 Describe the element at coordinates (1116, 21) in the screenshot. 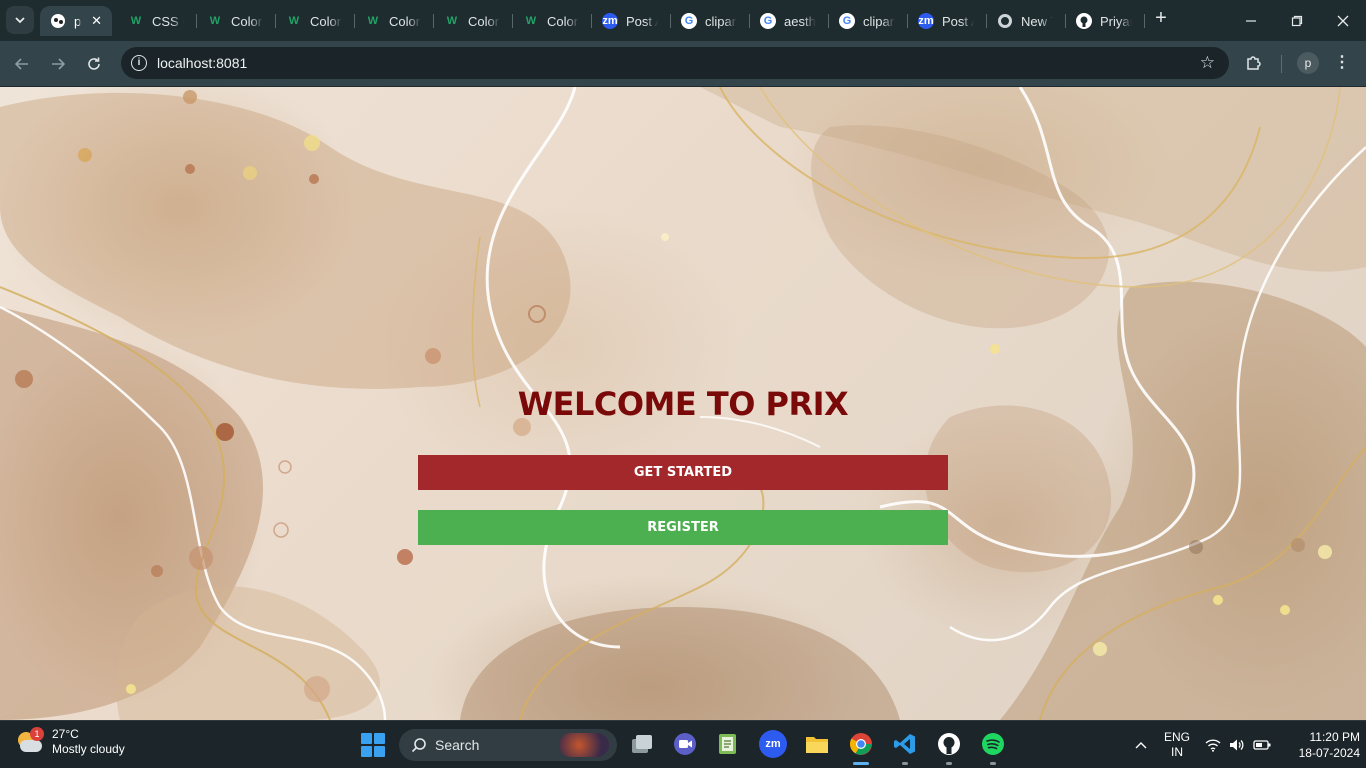

I see `tab-title: Priyan` at that location.